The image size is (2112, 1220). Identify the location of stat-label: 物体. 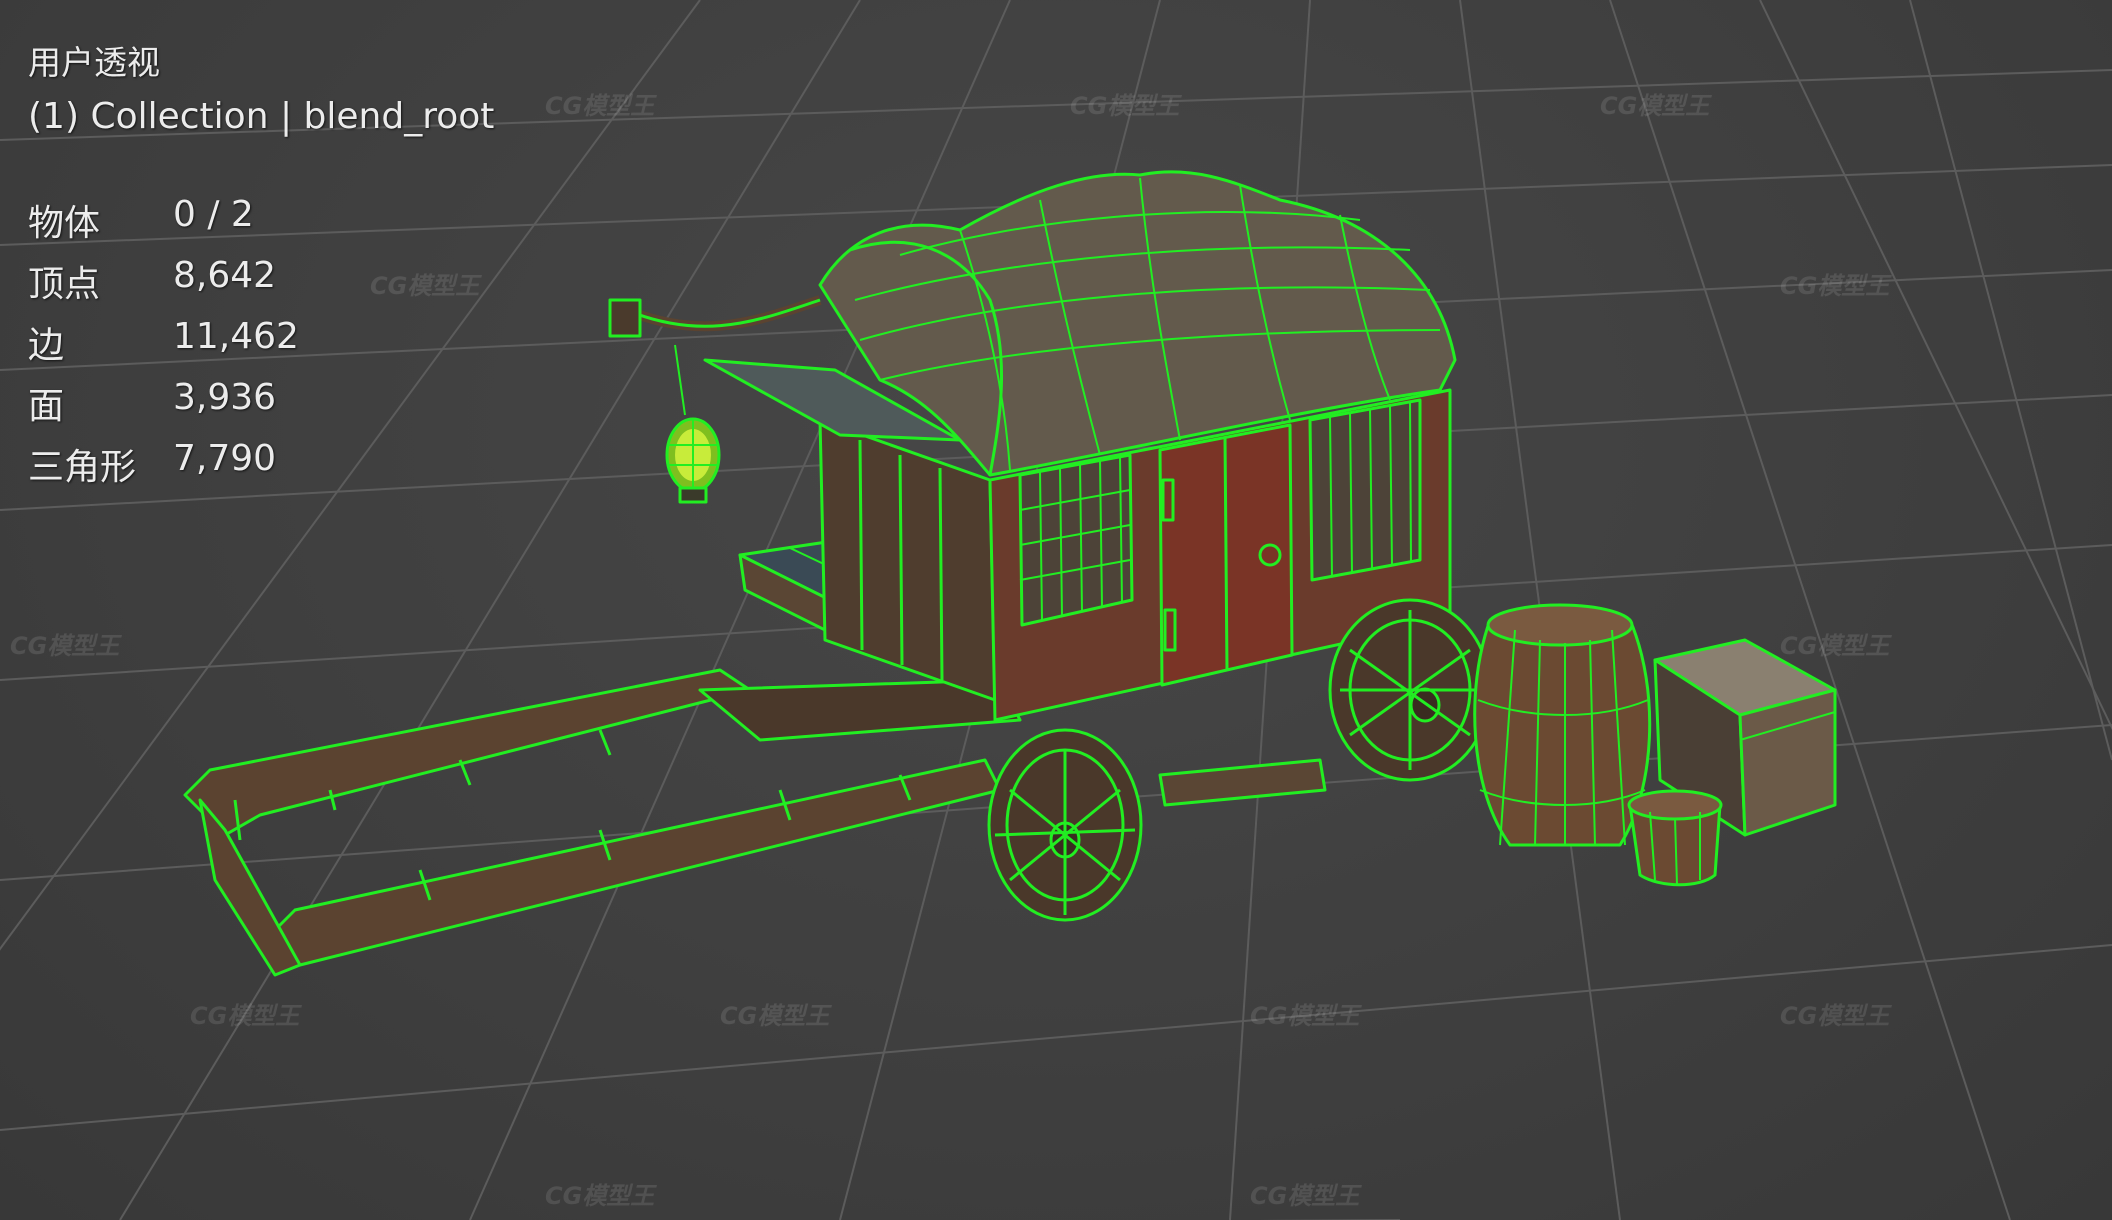
(64, 223).